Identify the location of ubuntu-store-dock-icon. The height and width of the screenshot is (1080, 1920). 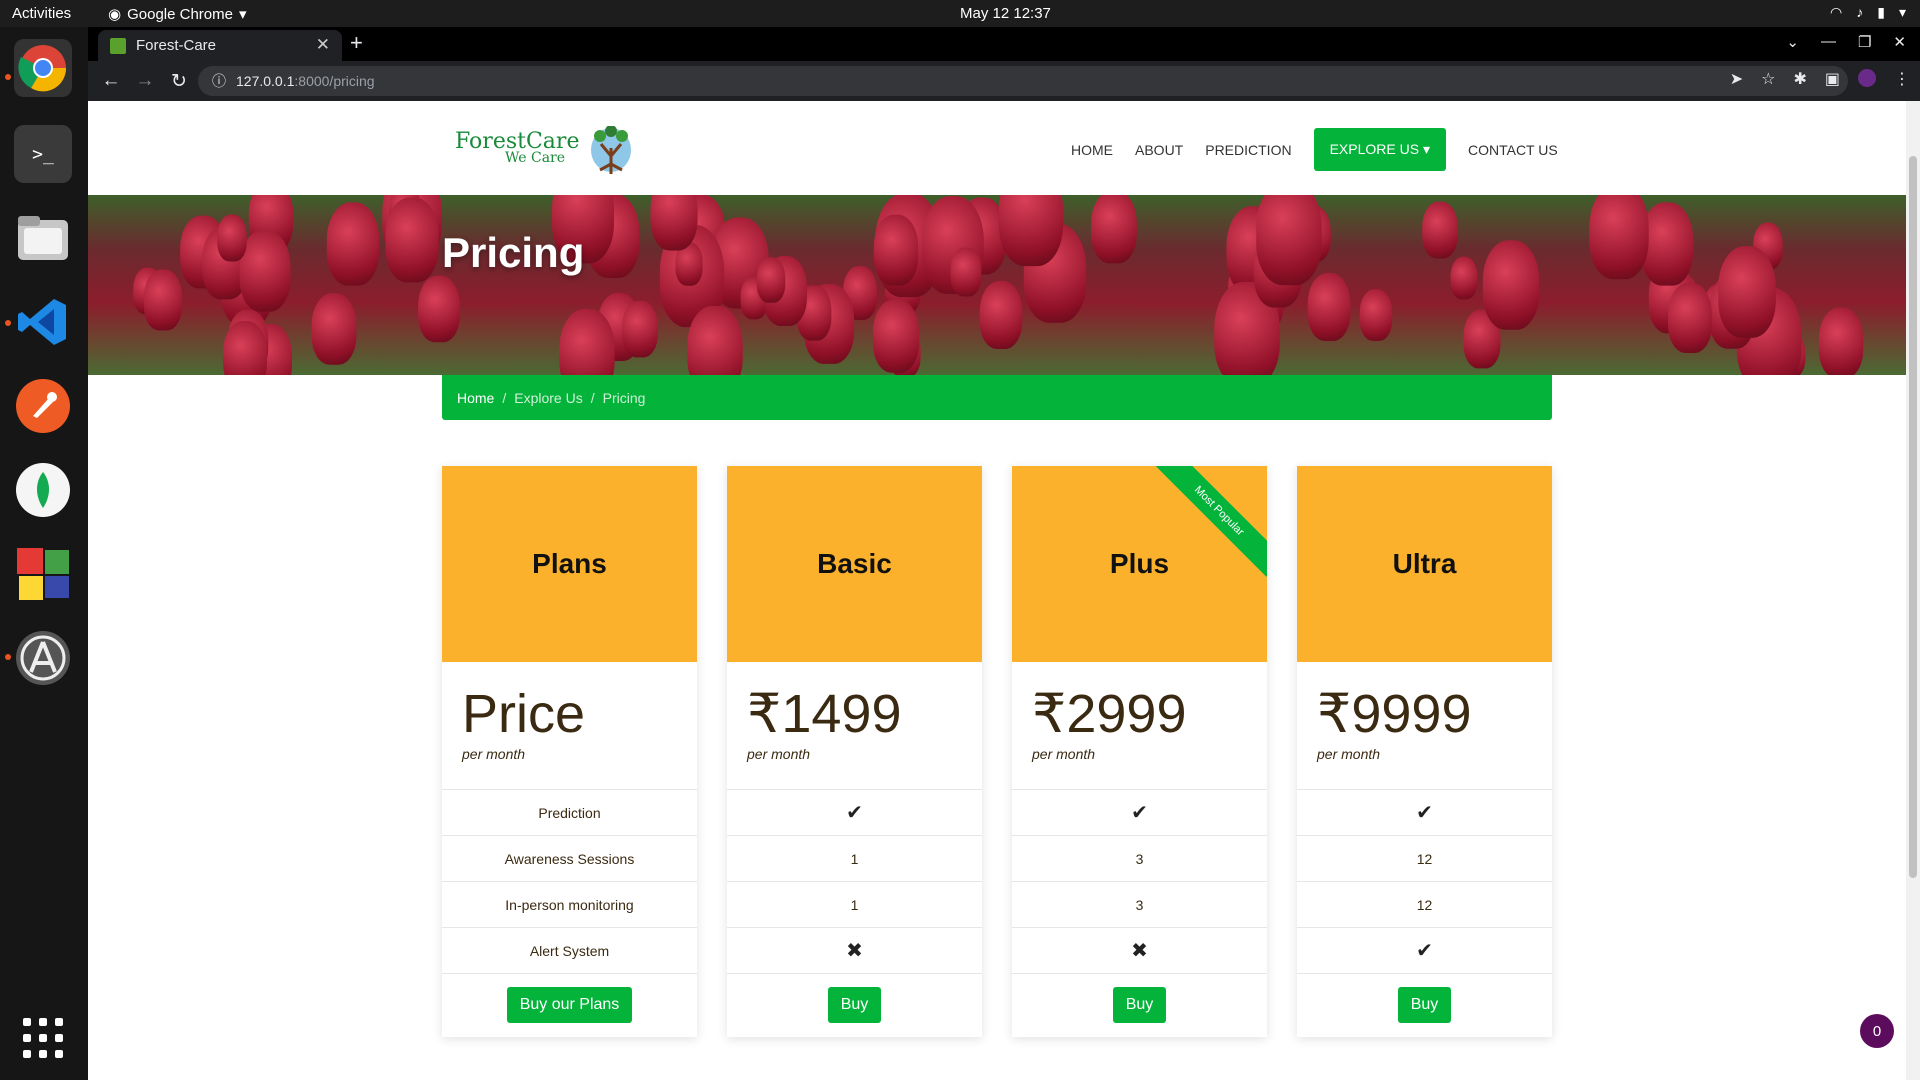
(43, 574).